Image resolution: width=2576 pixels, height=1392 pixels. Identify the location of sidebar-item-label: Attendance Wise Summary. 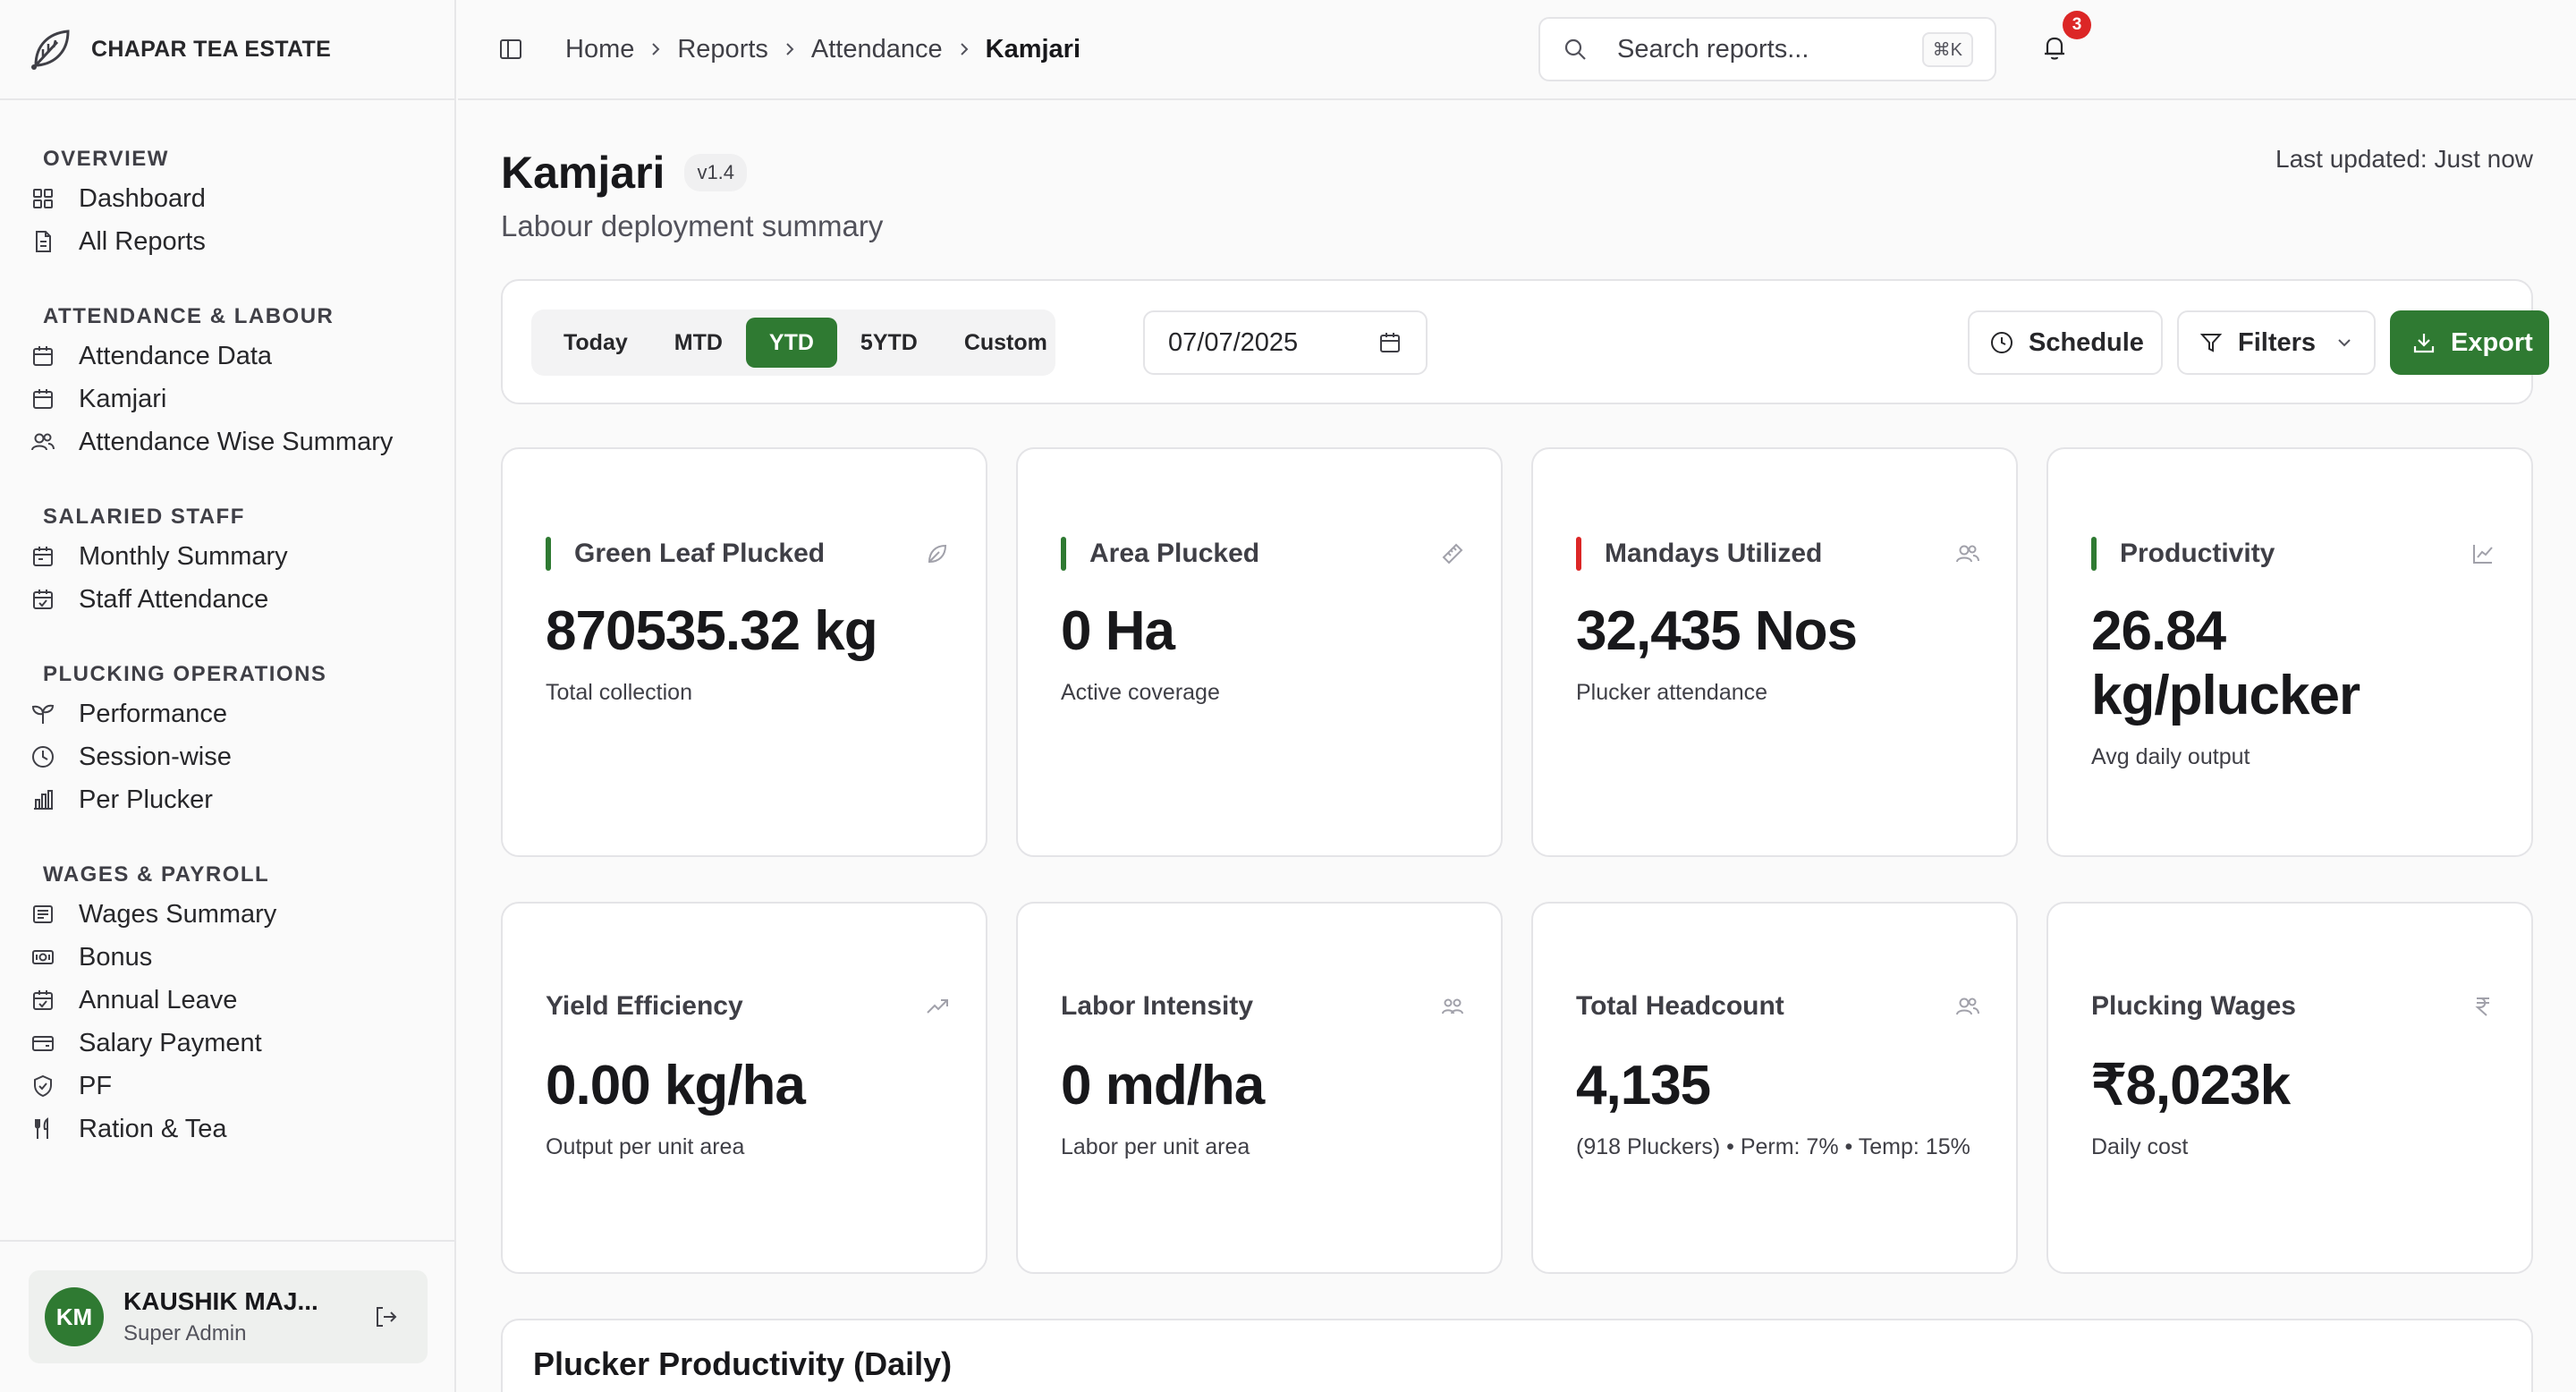
(236, 441).